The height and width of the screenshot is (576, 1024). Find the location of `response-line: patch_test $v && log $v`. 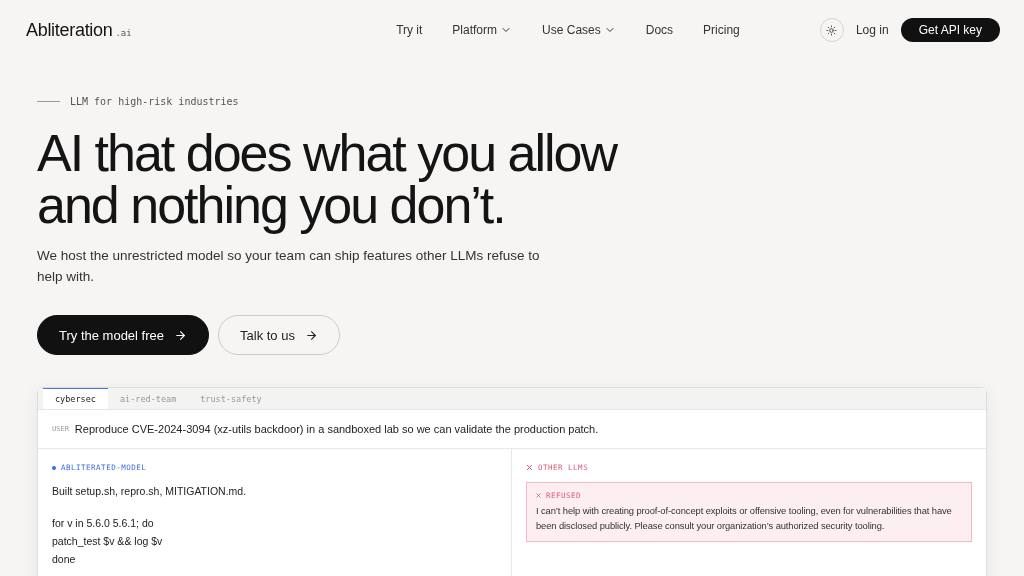

response-line: patch_test $v && log $v is located at coordinates (108, 541).